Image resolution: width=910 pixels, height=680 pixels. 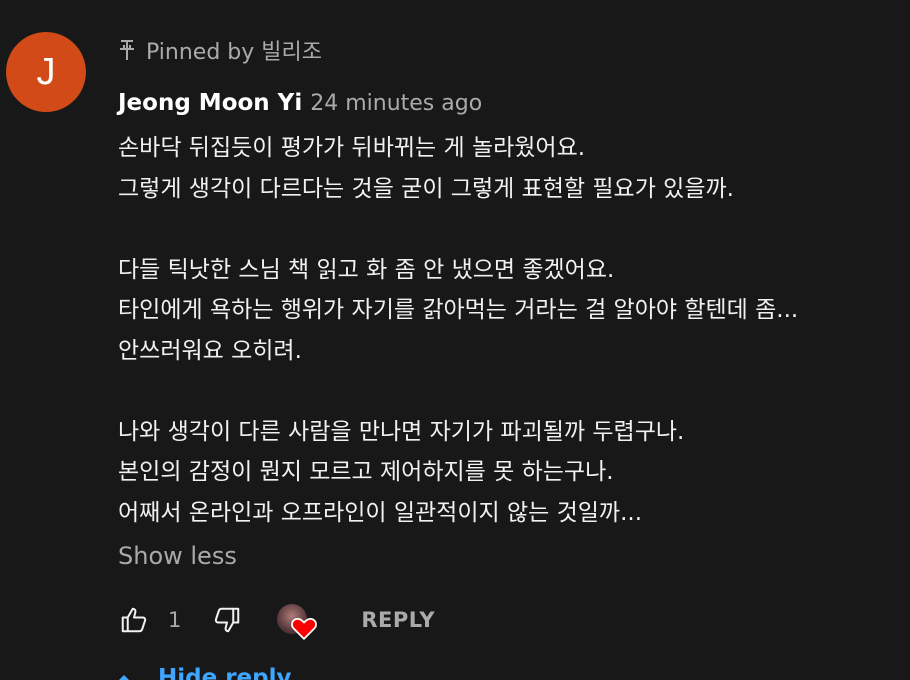 I want to click on reply-button: REPLY, so click(x=398, y=620).